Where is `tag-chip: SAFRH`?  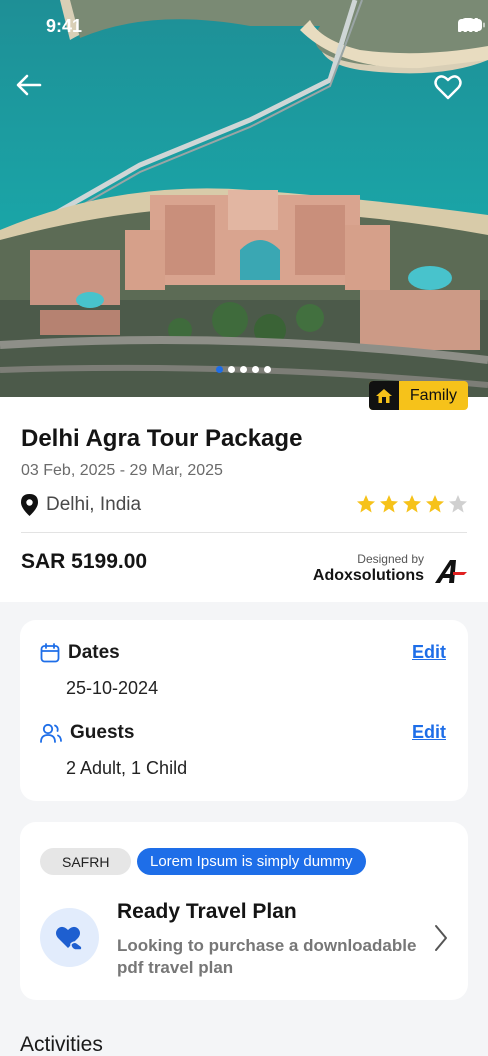 tag-chip: SAFRH is located at coordinates (86, 861).